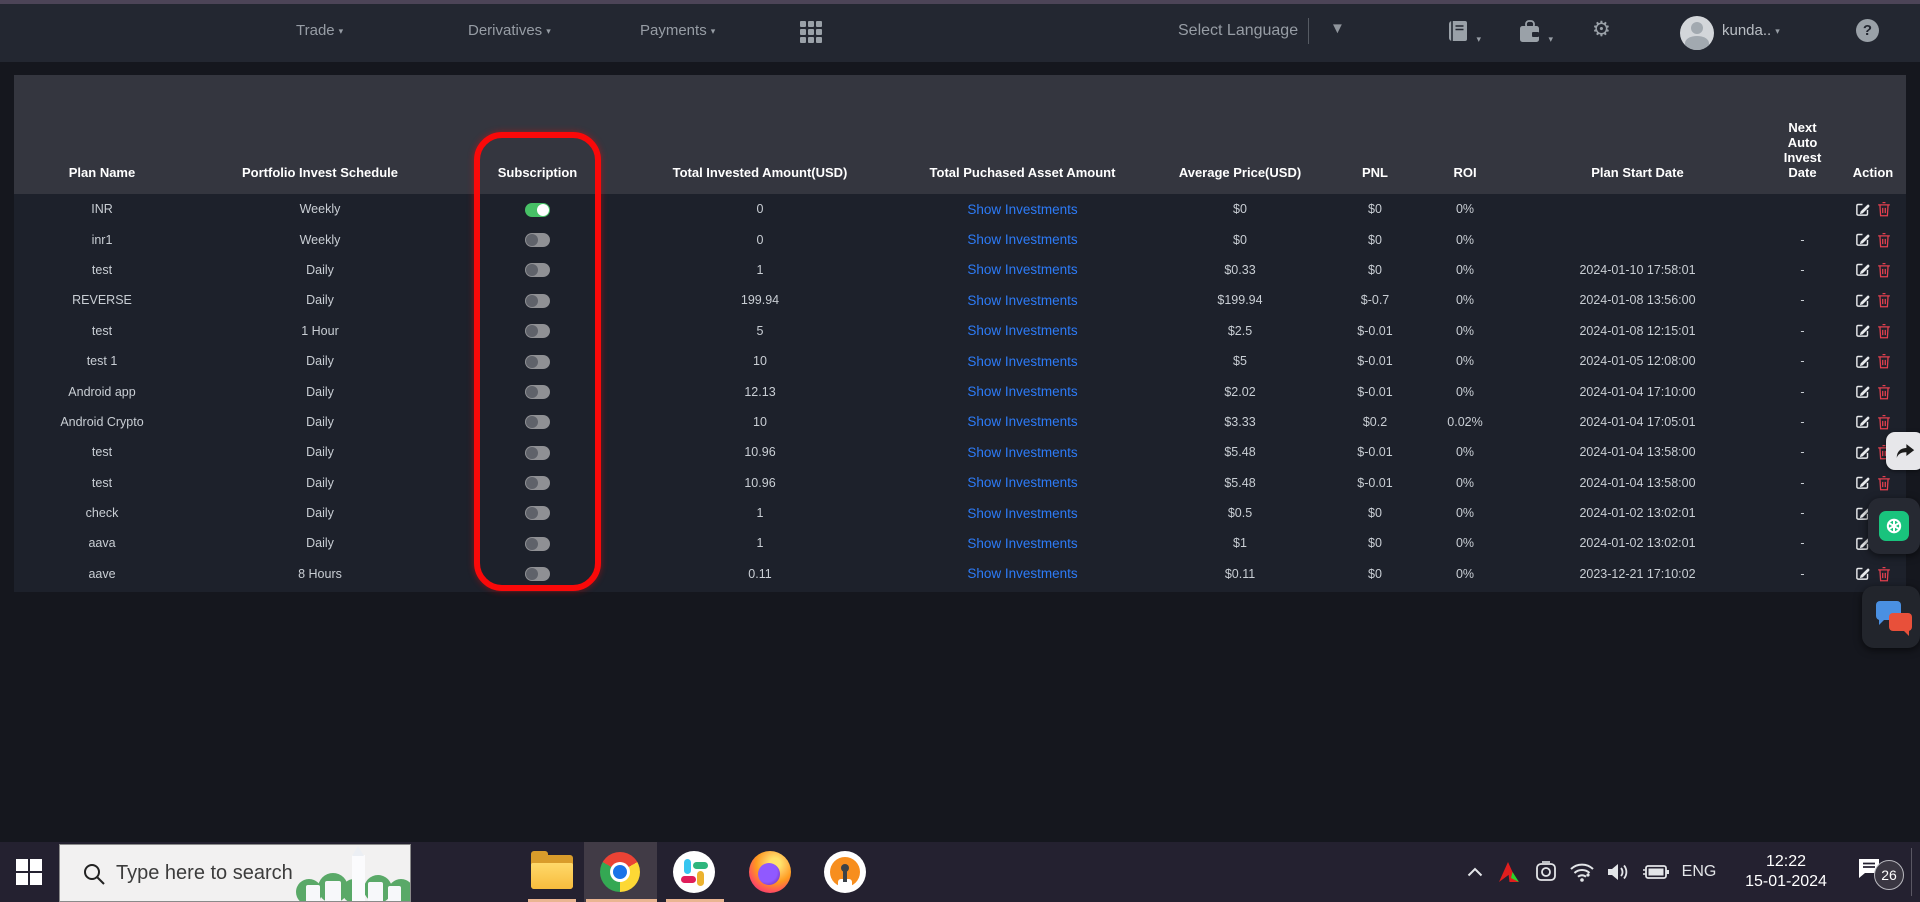 The image size is (1920, 902). Describe the element at coordinates (1375, 134) in the screenshot. I see `column-header-pnl: PNL` at that location.